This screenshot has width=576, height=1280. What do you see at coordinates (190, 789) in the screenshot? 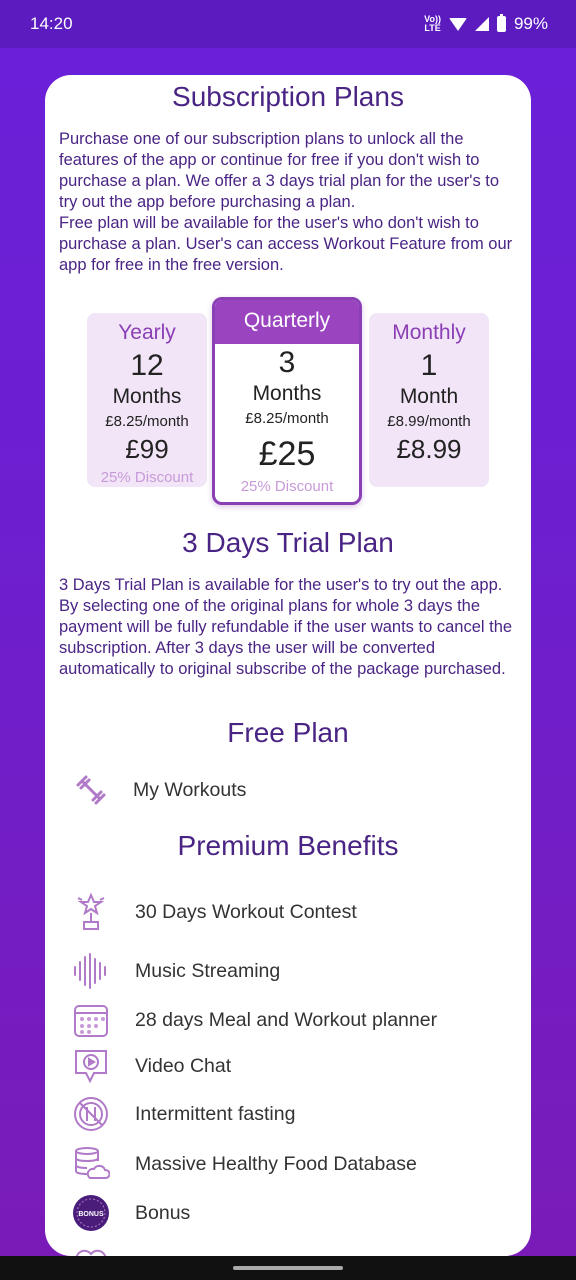
I see `feature-label: My Workouts` at bounding box center [190, 789].